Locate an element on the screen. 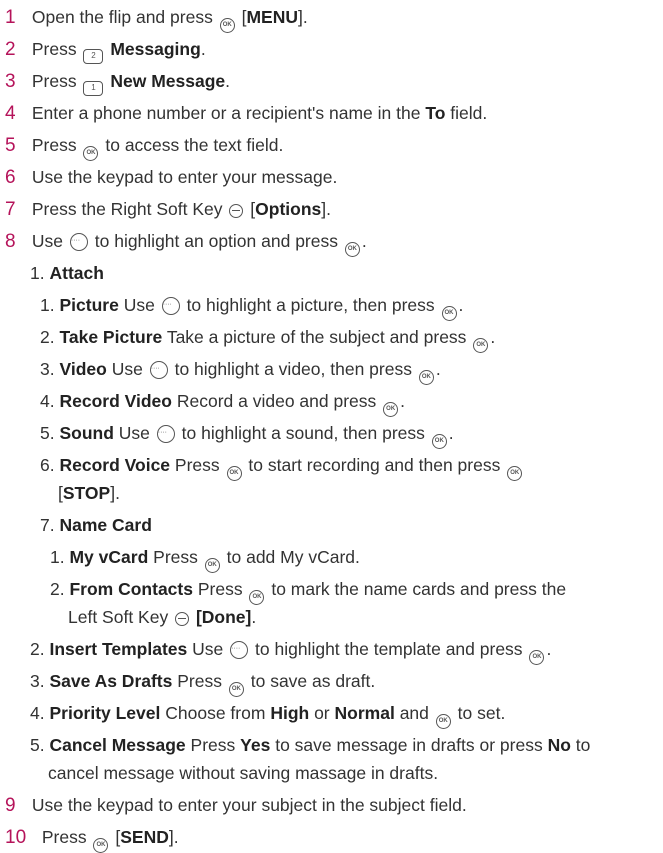 This screenshot has width=663, height=853. step-1: 1 Open the flip and press OK [MENU]. is located at coordinates (156, 19).